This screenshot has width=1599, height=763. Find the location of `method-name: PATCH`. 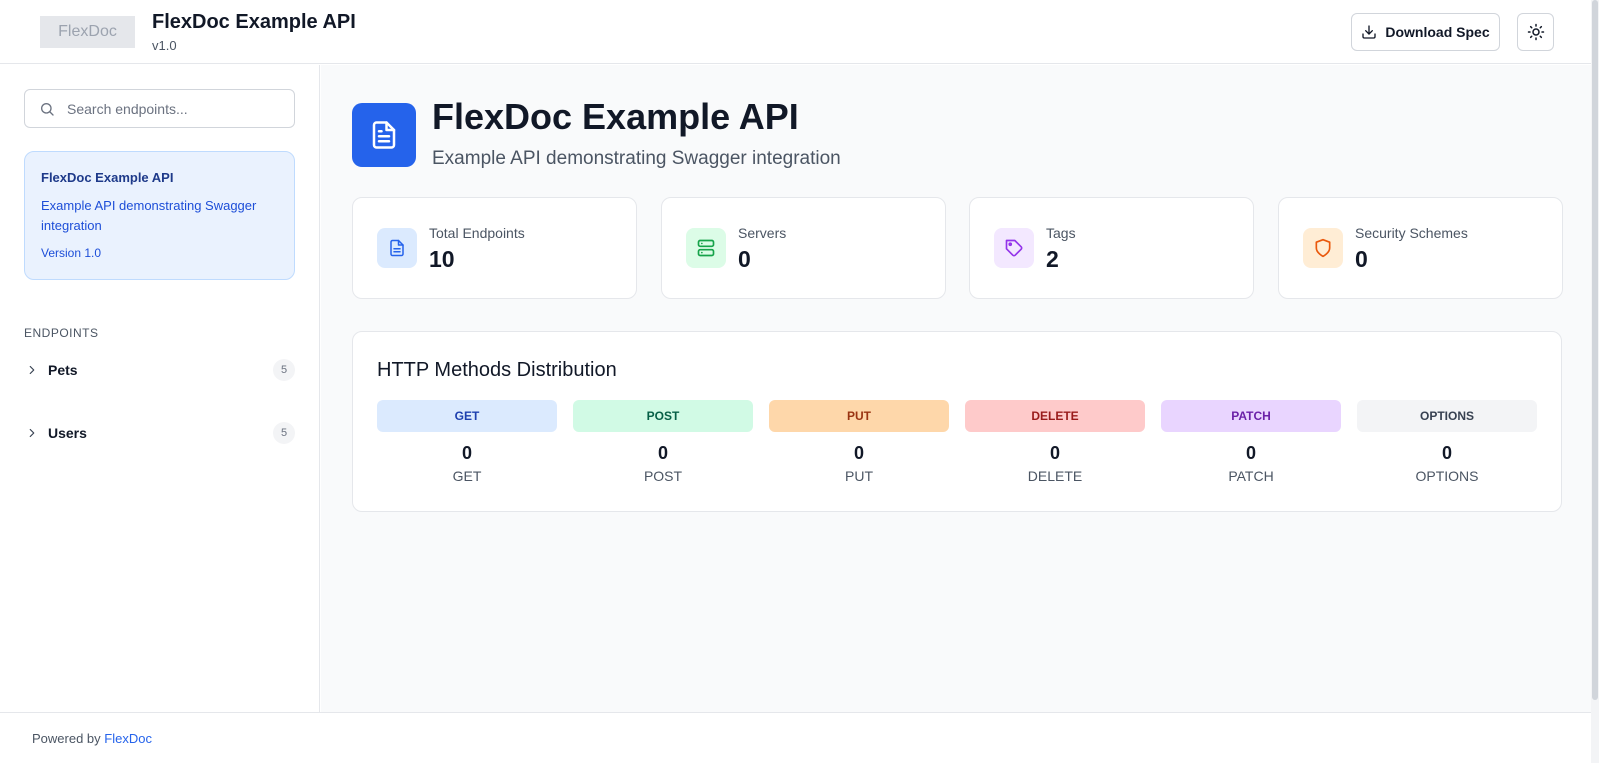

method-name: PATCH is located at coordinates (1251, 476).